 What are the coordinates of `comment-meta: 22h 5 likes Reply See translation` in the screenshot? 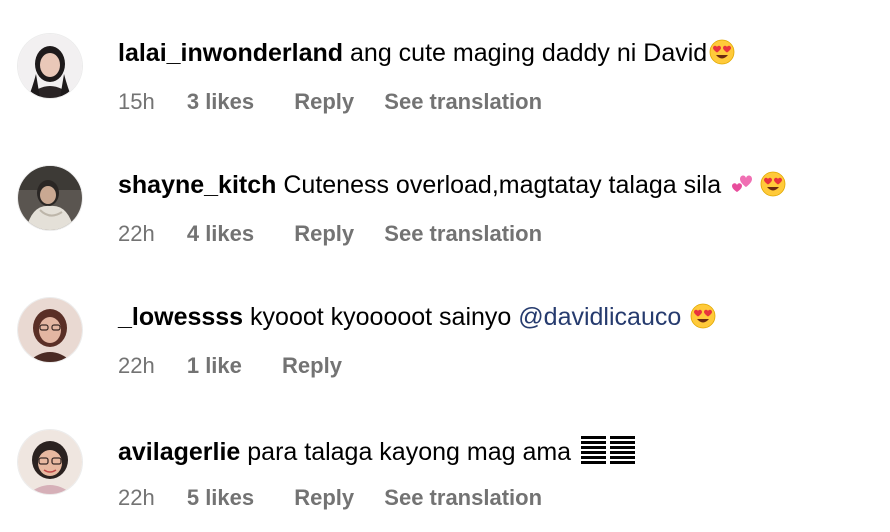 It's located at (330, 498).